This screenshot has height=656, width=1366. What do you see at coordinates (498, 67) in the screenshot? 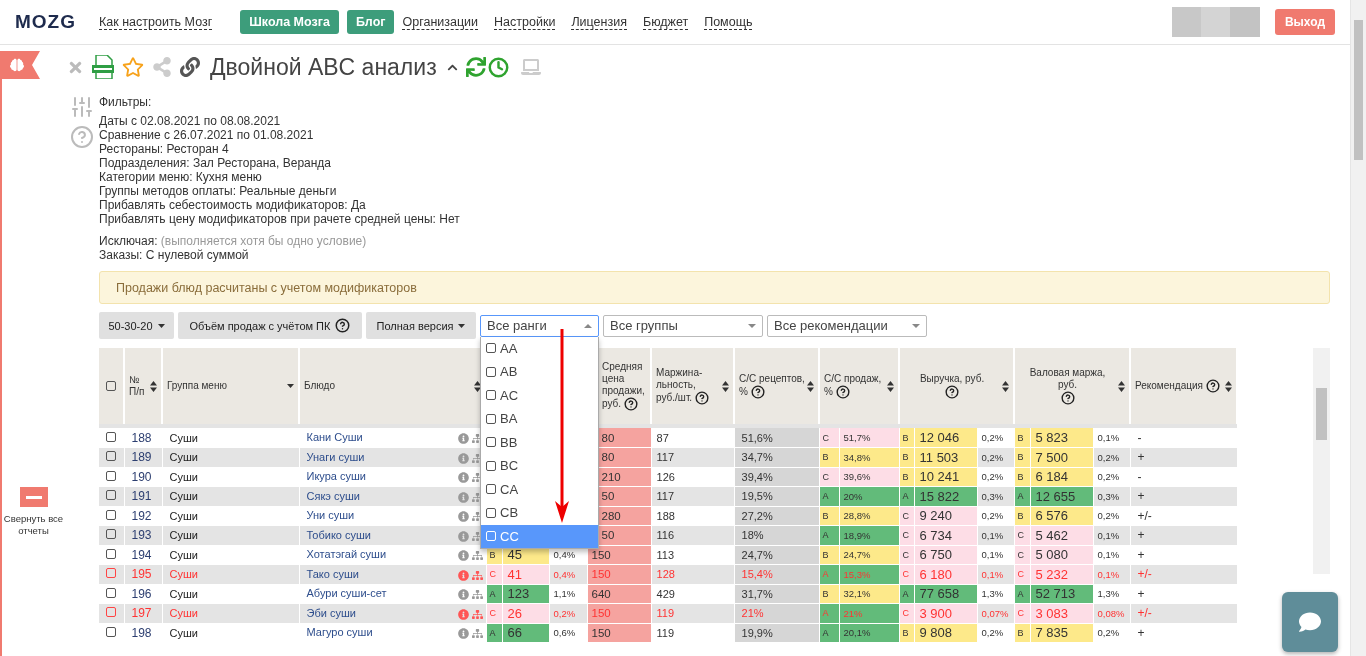
I see `clock-icon` at bounding box center [498, 67].